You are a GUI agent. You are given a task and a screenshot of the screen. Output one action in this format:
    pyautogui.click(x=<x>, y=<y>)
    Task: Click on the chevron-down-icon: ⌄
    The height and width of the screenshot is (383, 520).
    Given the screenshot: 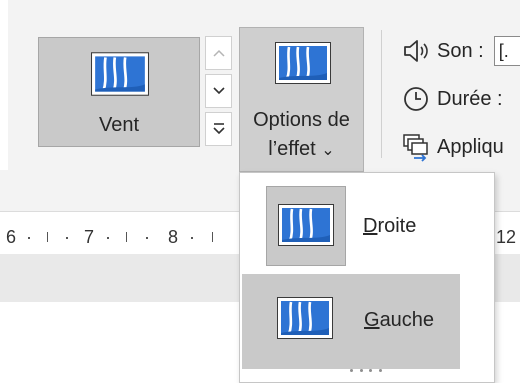 What is the action you would take?
    pyautogui.click(x=328, y=150)
    